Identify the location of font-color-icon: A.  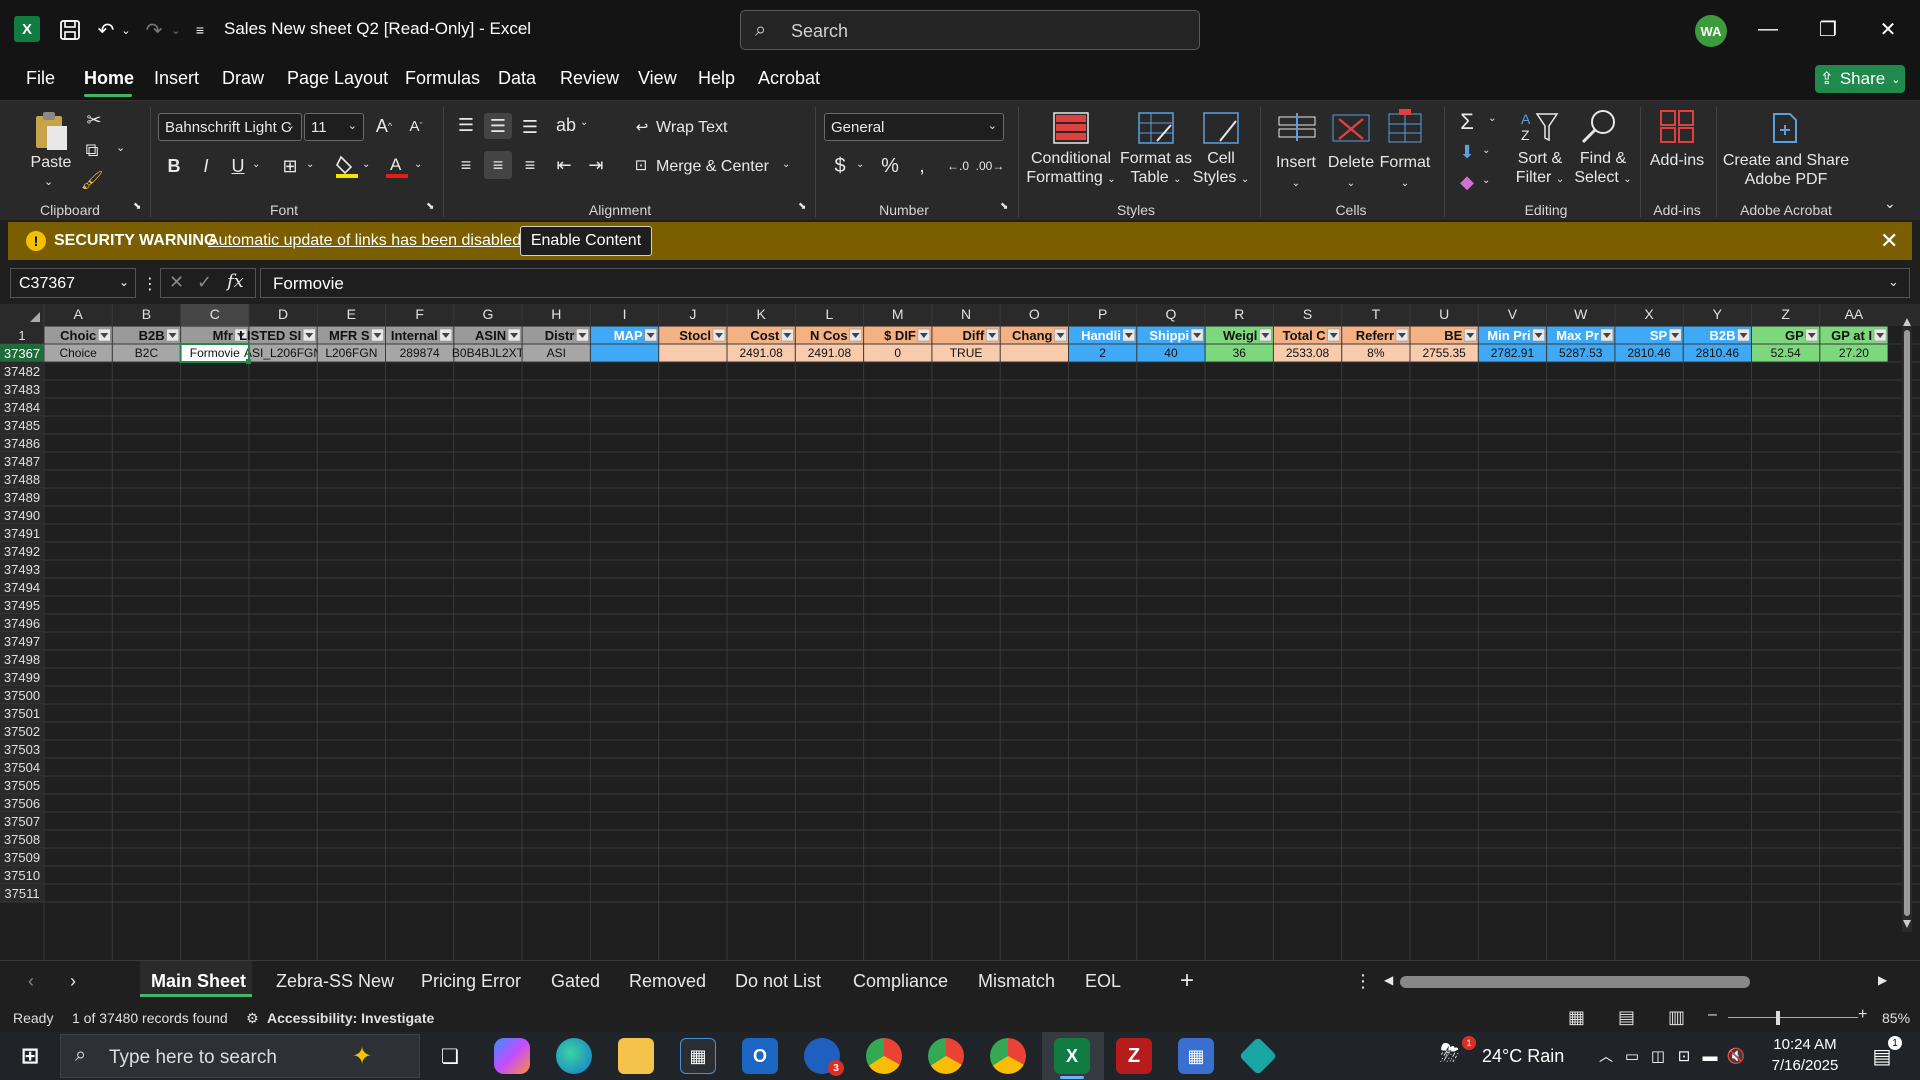
(397, 166).